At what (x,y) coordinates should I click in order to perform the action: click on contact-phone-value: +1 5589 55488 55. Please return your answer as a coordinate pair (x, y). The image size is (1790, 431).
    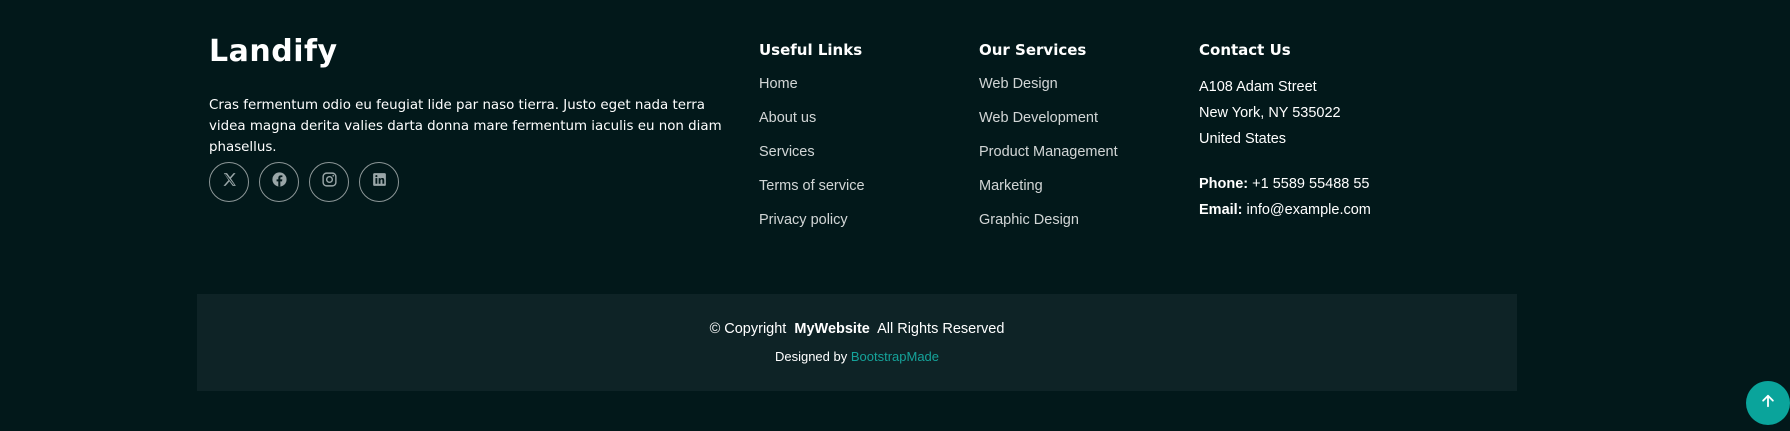
    Looking at the image, I should click on (1311, 184).